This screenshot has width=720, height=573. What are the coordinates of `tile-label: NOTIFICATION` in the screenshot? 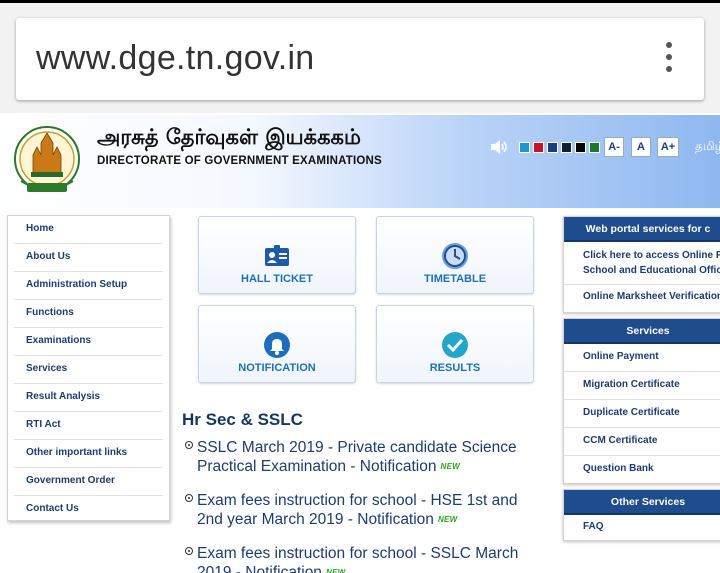 It's located at (277, 368).